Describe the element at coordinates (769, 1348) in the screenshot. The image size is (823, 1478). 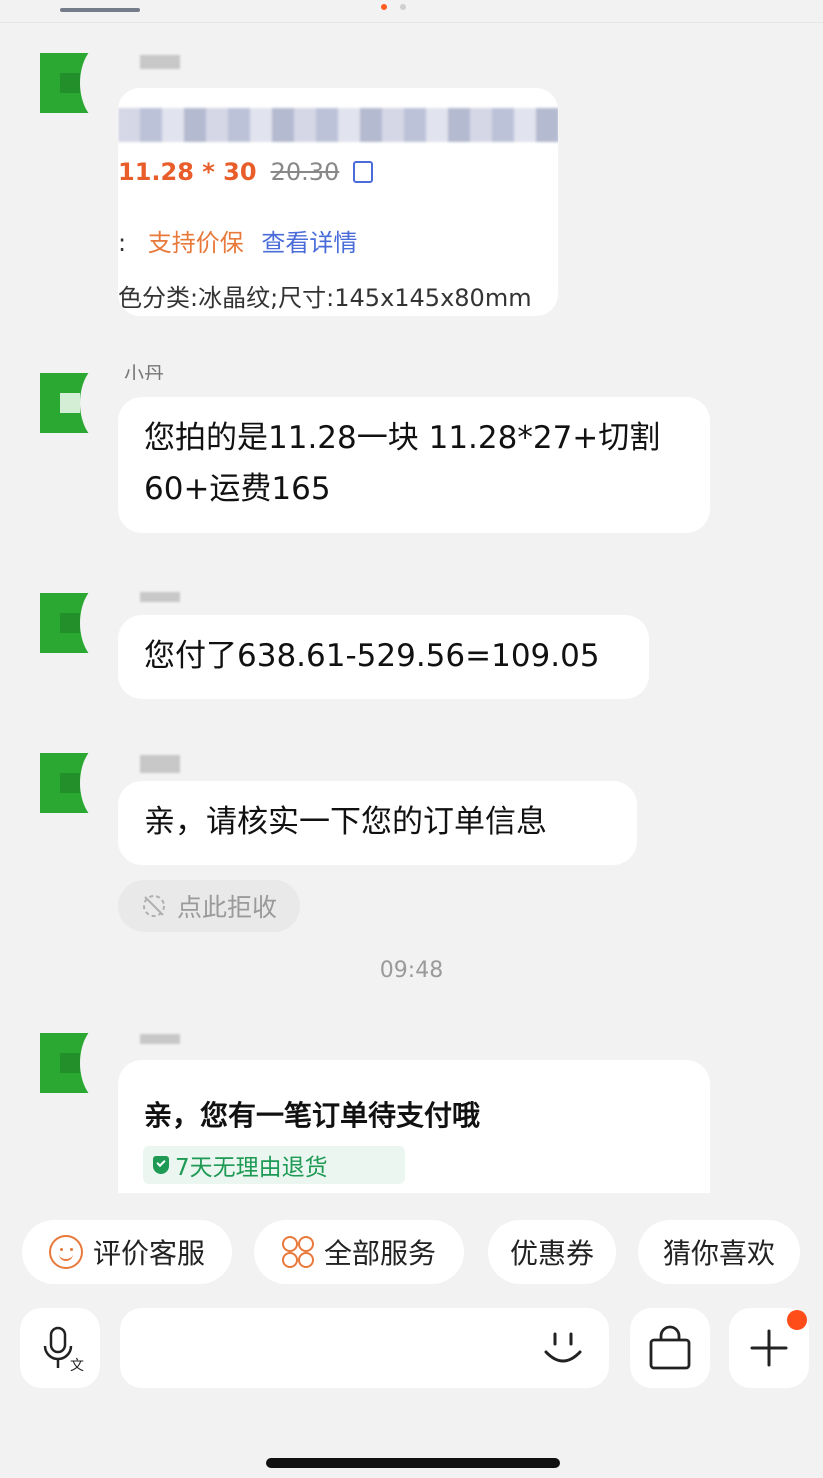
I see `plus-icon` at that location.